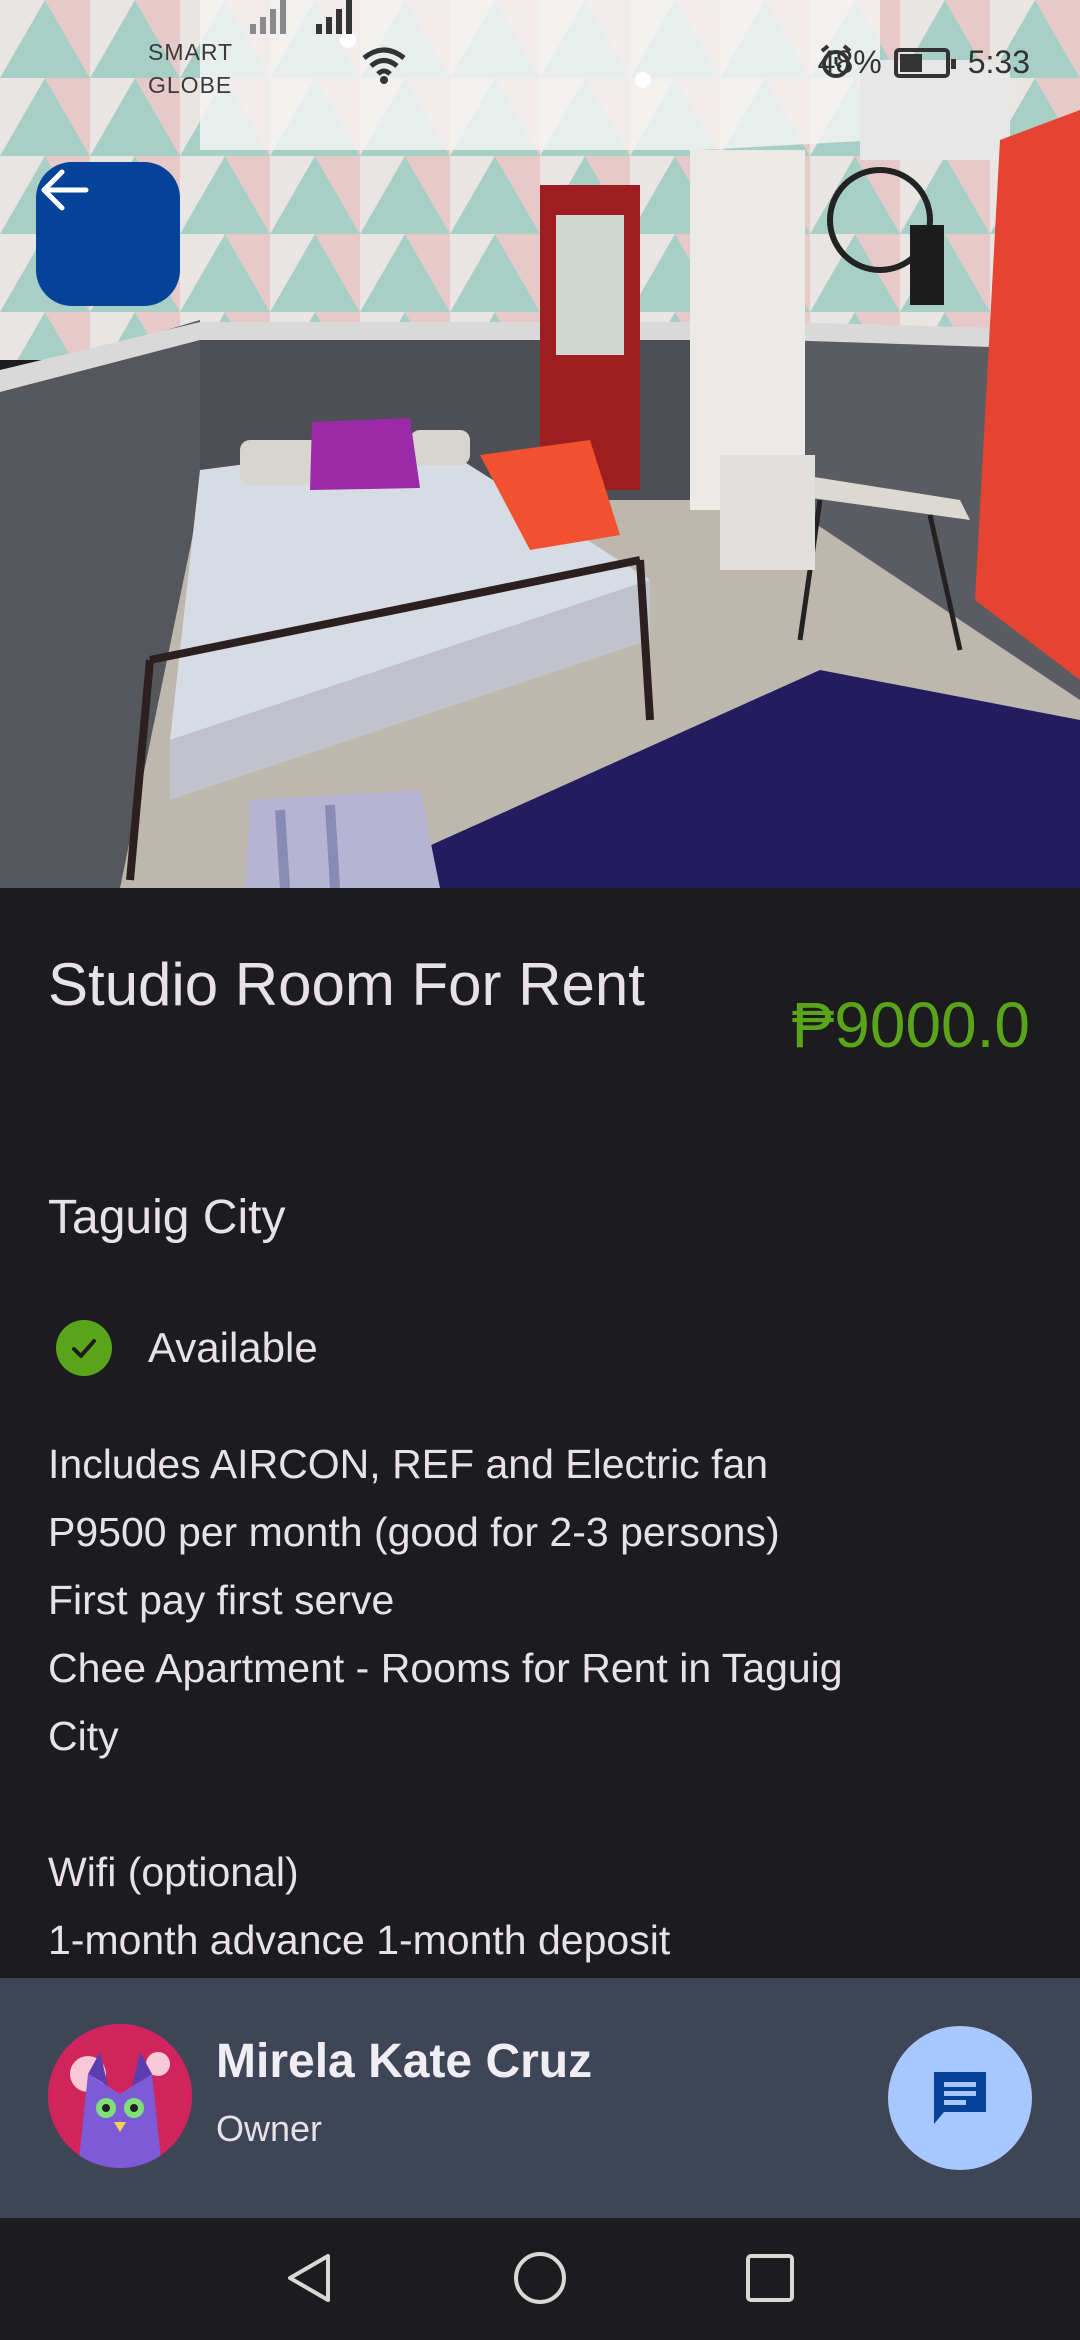 The image size is (1080, 2340). I want to click on owner-bar: Mirela Kate Cruz Owner, so click(540, 2098).